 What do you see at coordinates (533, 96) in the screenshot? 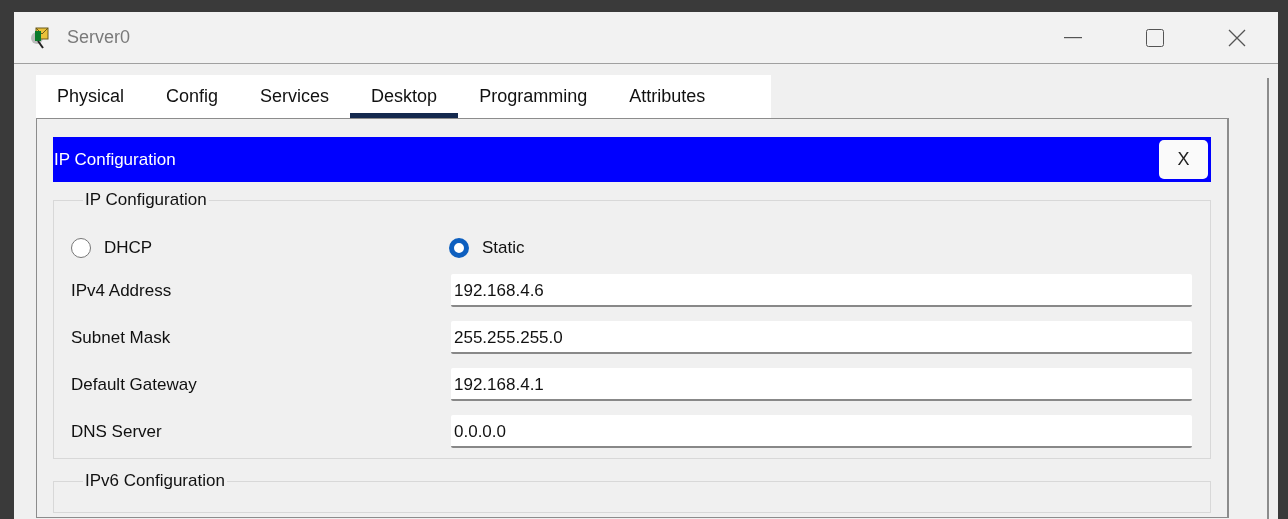
I see `tab: Programming` at bounding box center [533, 96].